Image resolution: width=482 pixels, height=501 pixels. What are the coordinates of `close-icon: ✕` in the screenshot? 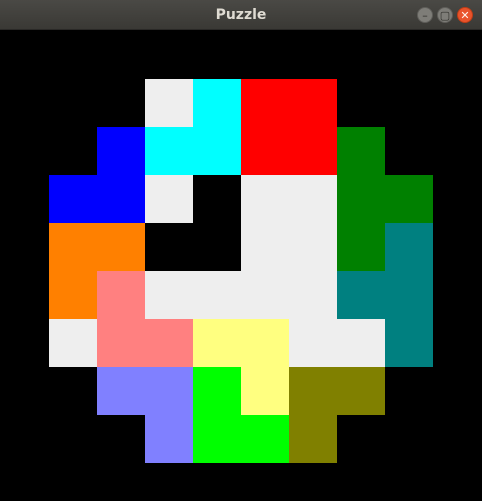 It's located at (465, 15).